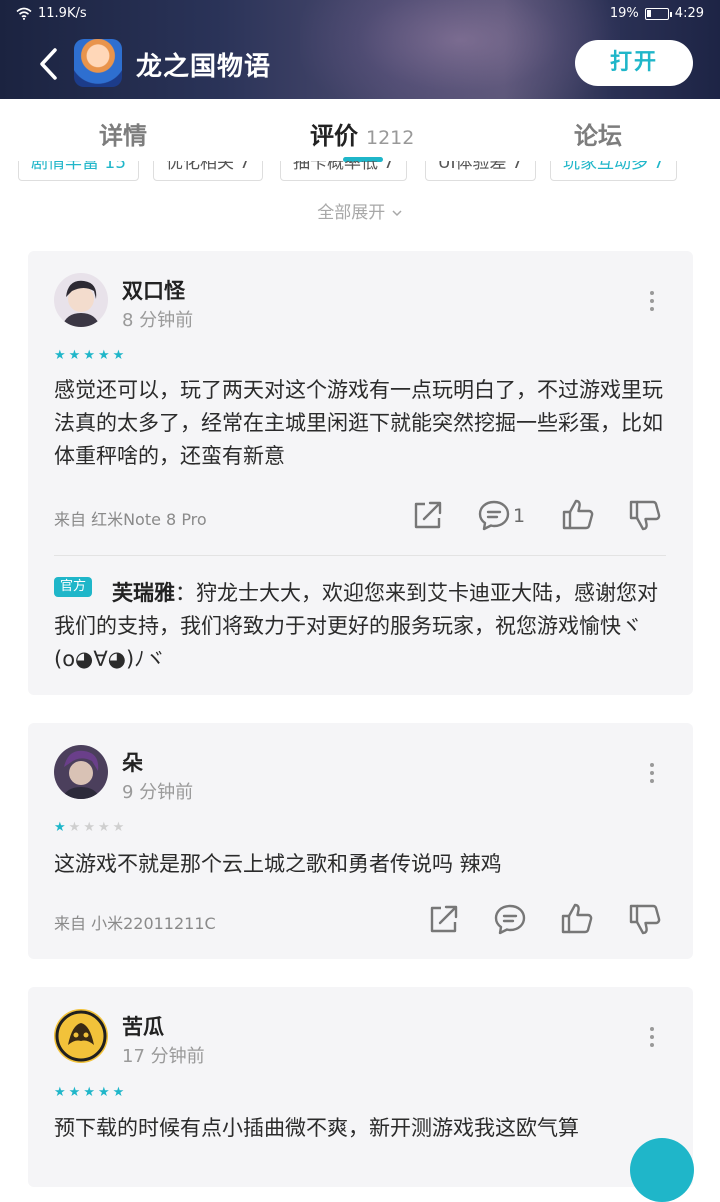  I want to click on review-device: 来自 红米Note 8 Pro, so click(130, 519).